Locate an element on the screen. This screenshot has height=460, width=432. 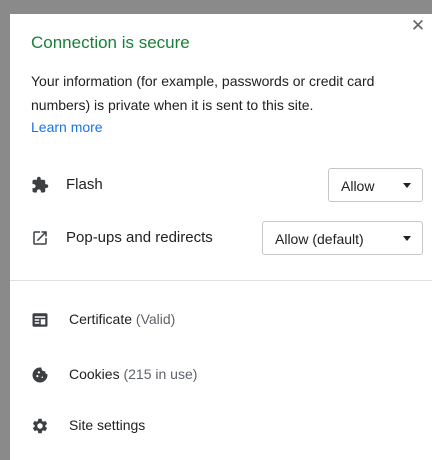
close-icon: ✕ is located at coordinates (418, 25).